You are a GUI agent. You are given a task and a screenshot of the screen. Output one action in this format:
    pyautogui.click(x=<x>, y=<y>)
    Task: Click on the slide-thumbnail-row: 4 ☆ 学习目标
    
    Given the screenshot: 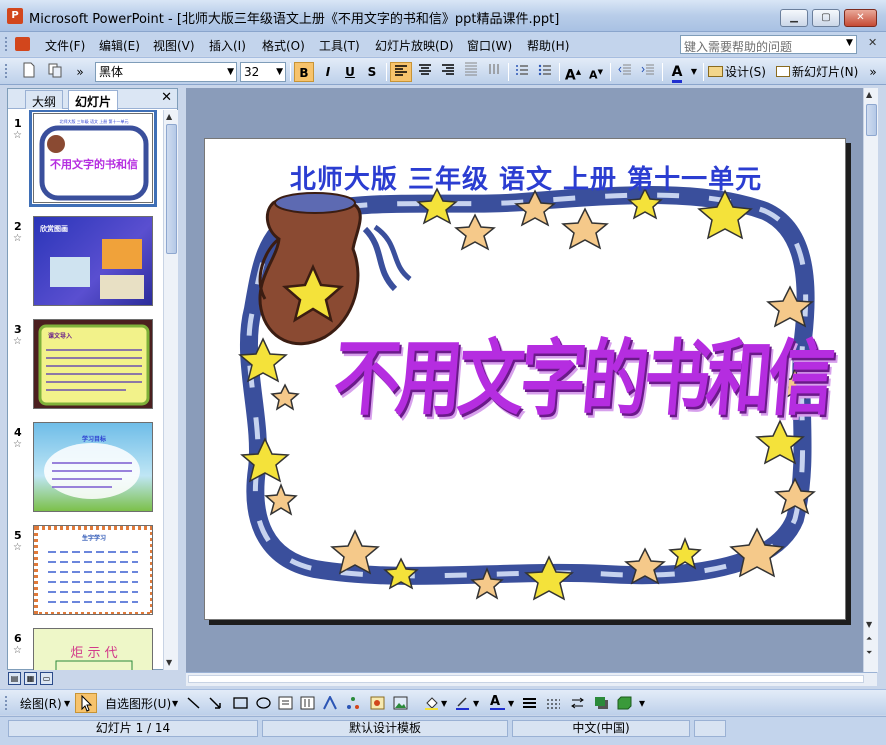 What is the action you would take?
    pyautogui.click(x=85, y=467)
    